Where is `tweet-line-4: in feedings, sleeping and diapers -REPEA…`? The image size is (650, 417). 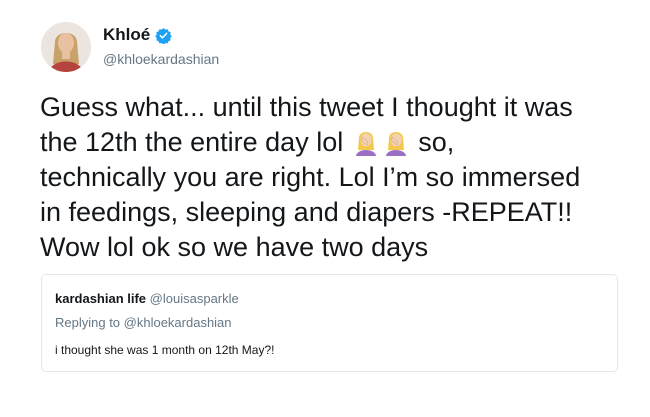
tweet-line-4: in feedings, sleeping and diapers -REPEA… is located at coordinates (306, 212).